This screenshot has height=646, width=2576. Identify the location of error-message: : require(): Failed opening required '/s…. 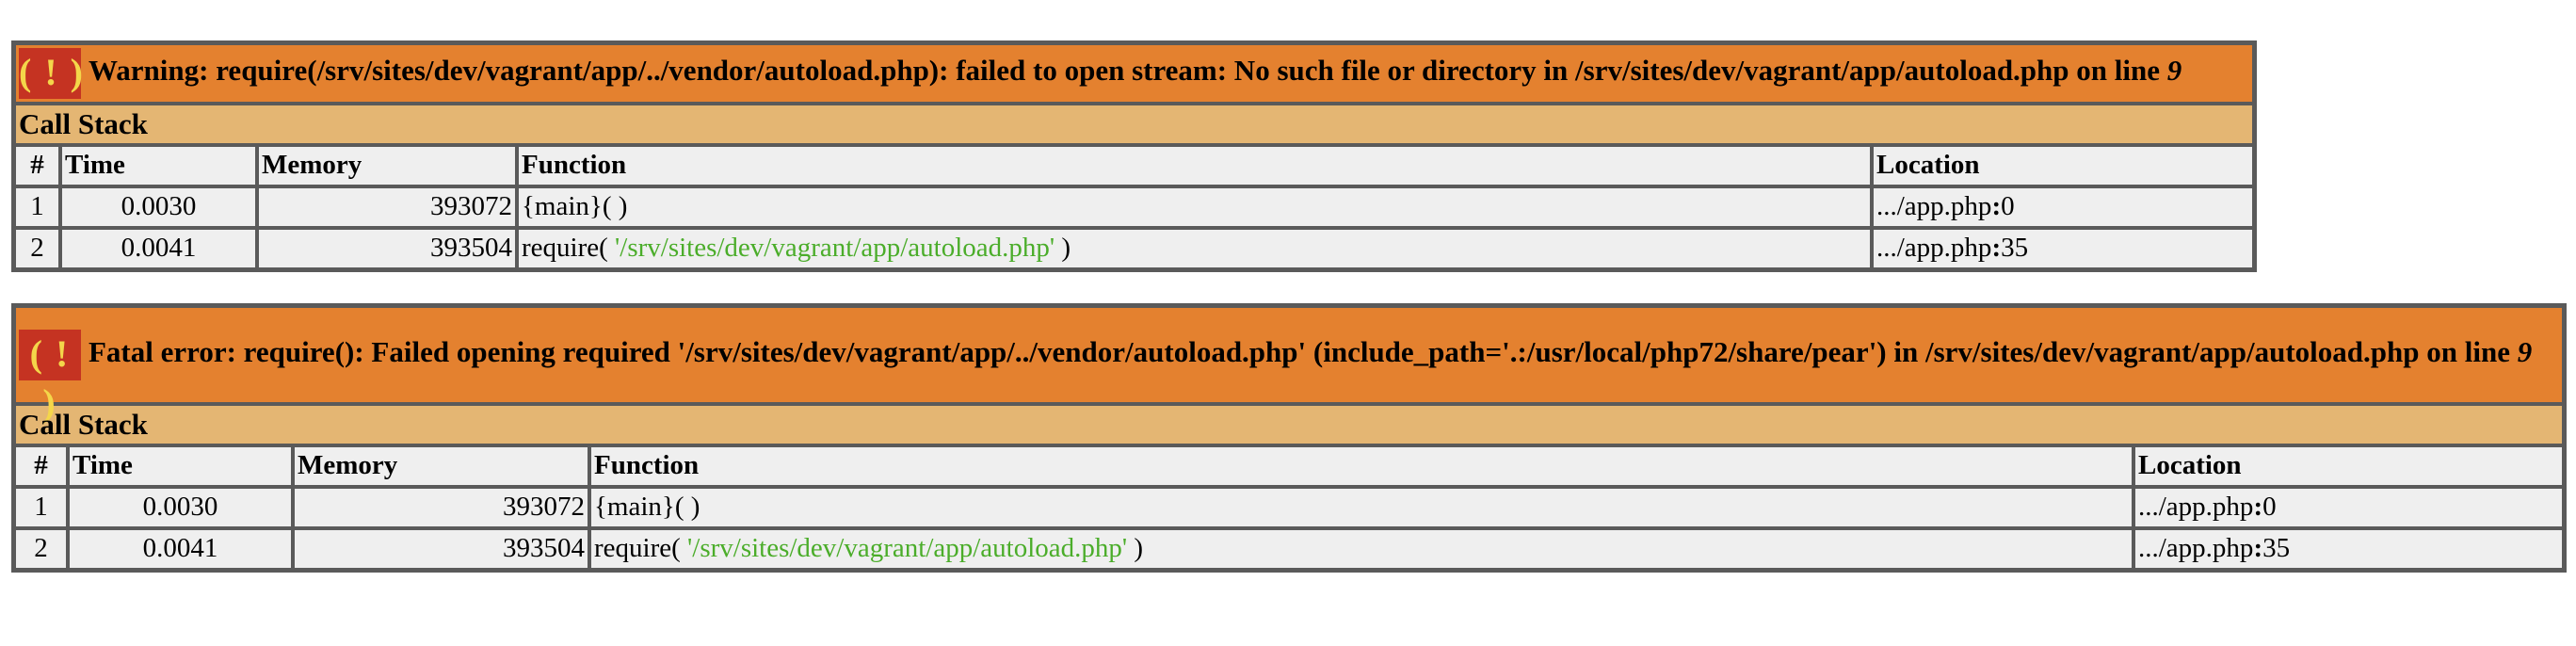
(1372, 352).